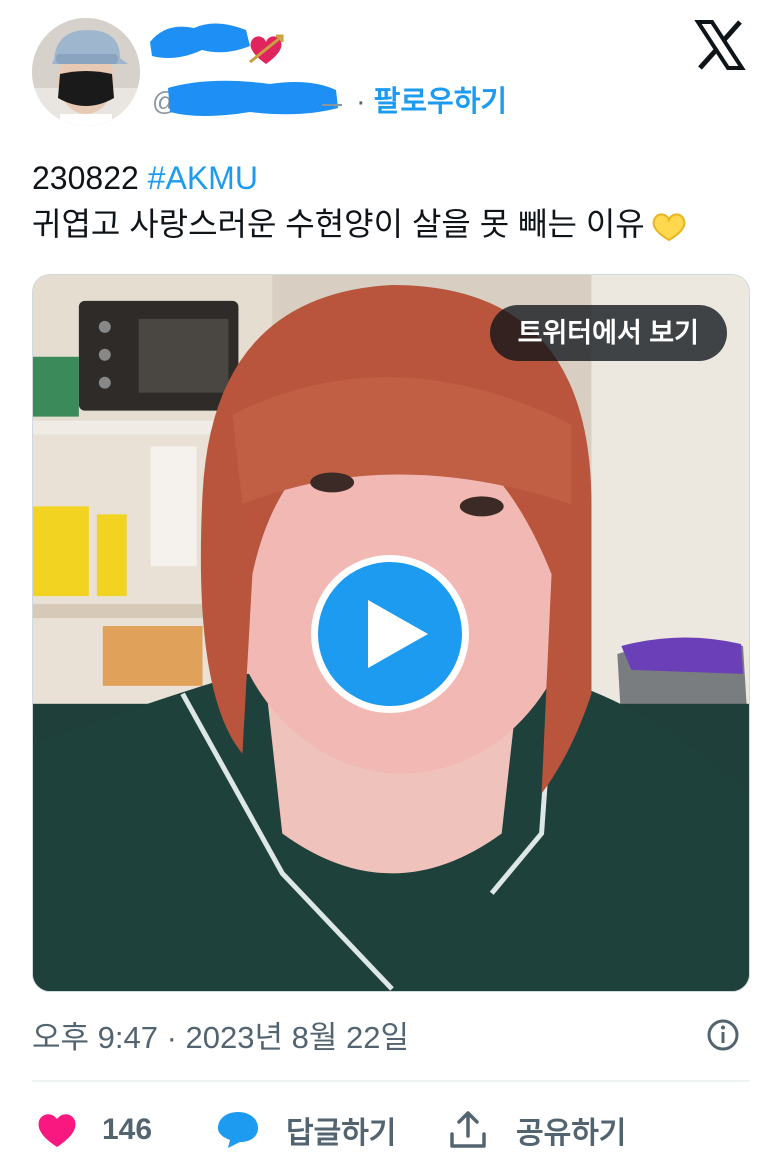 The height and width of the screenshot is (1169, 773). What do you see at coordinates (247, 98) in the screenshot?
I see `redacted-handle: @` at bounding box center [247, 98].